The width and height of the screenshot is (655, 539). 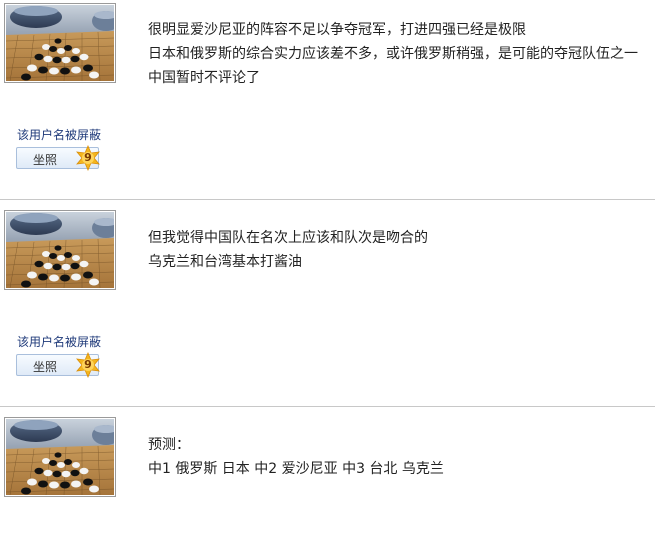 I want to click on post-body: 但我觉得中国队在名次上应该和队次是吻合的 乌克兰和台湾基本打酱油, so click(x=398, y=250).